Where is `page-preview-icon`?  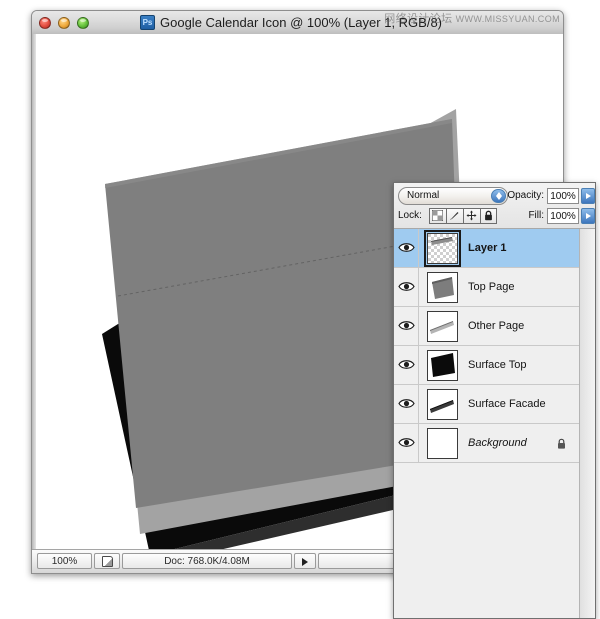
page-preview-icon is located at coordinates (107, 561).